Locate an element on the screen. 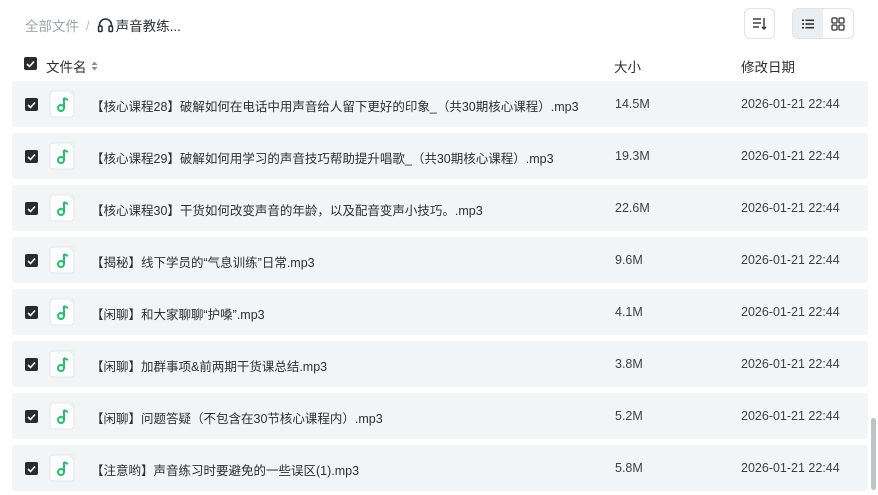 This screenshot has width=878, height=495. view-toggle-group is located at coordinates (823, 23).